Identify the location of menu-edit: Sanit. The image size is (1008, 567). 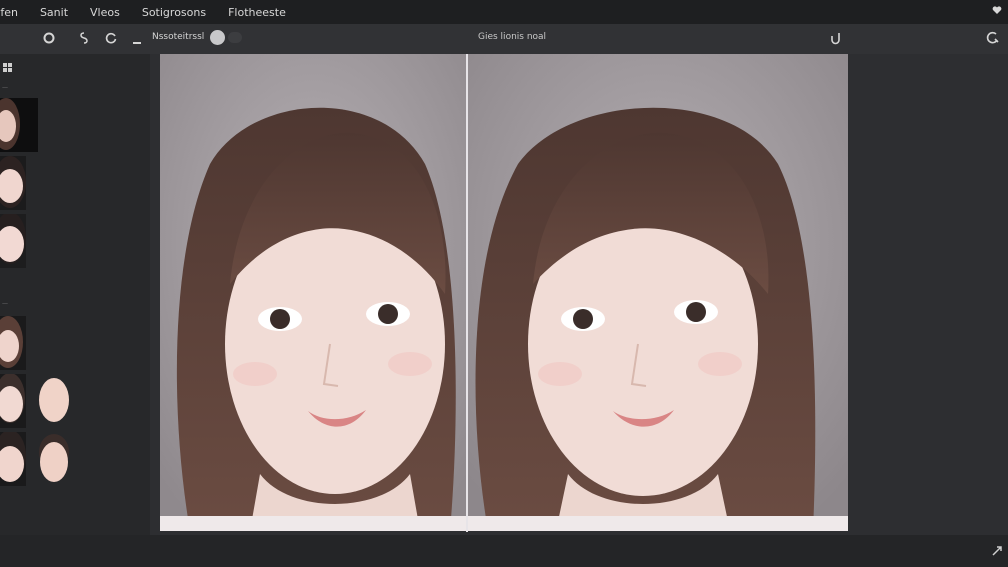
(54, 12).